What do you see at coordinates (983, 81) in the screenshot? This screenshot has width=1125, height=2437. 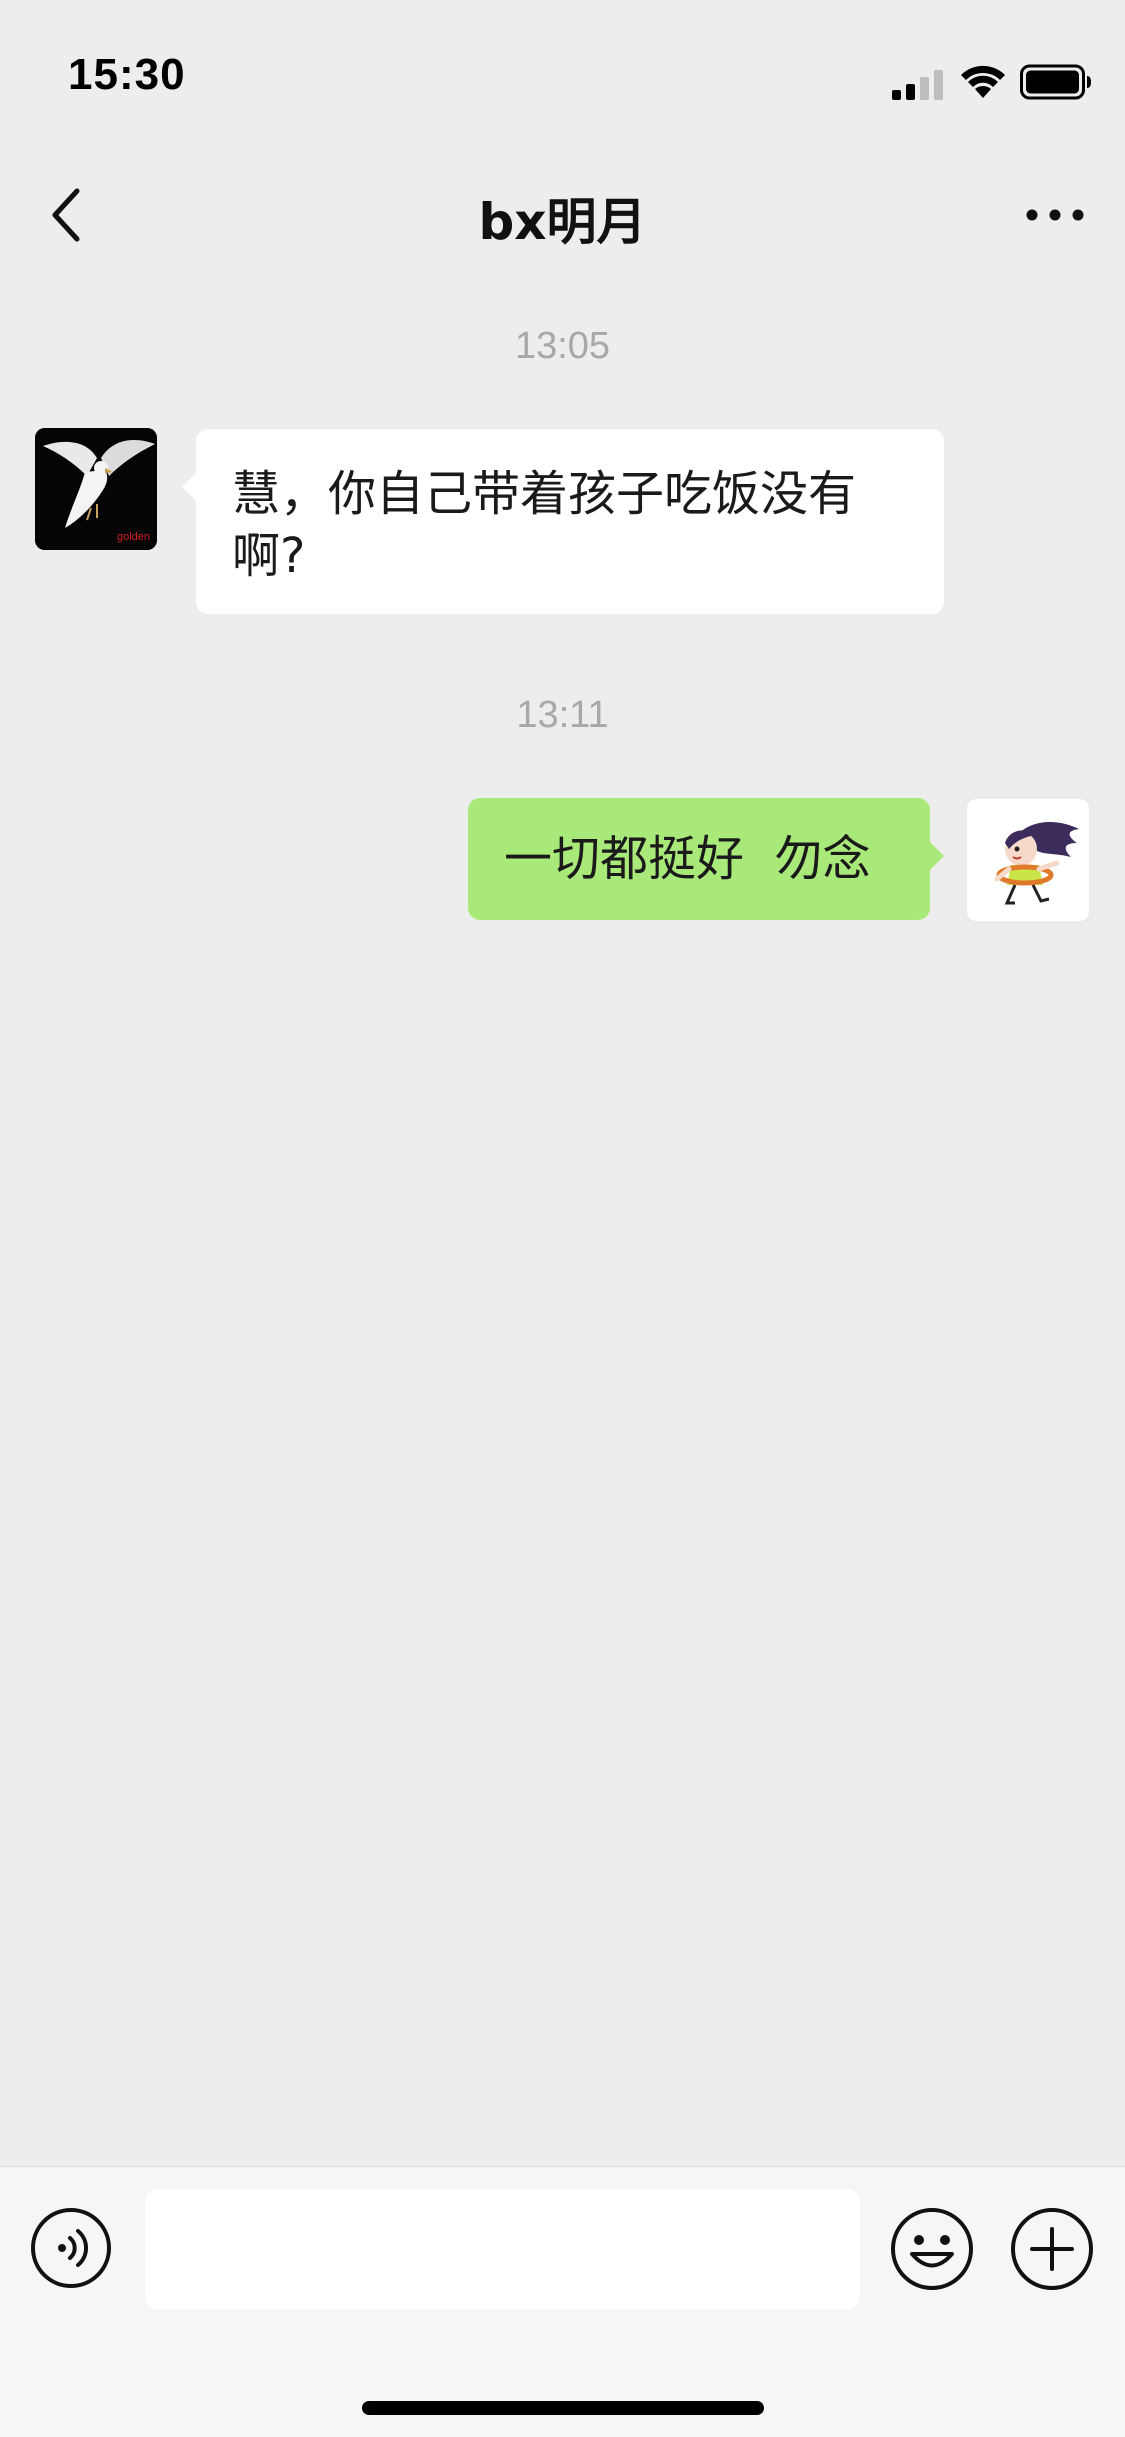 I see `wifi-icon` at bounding box center [983, 81].